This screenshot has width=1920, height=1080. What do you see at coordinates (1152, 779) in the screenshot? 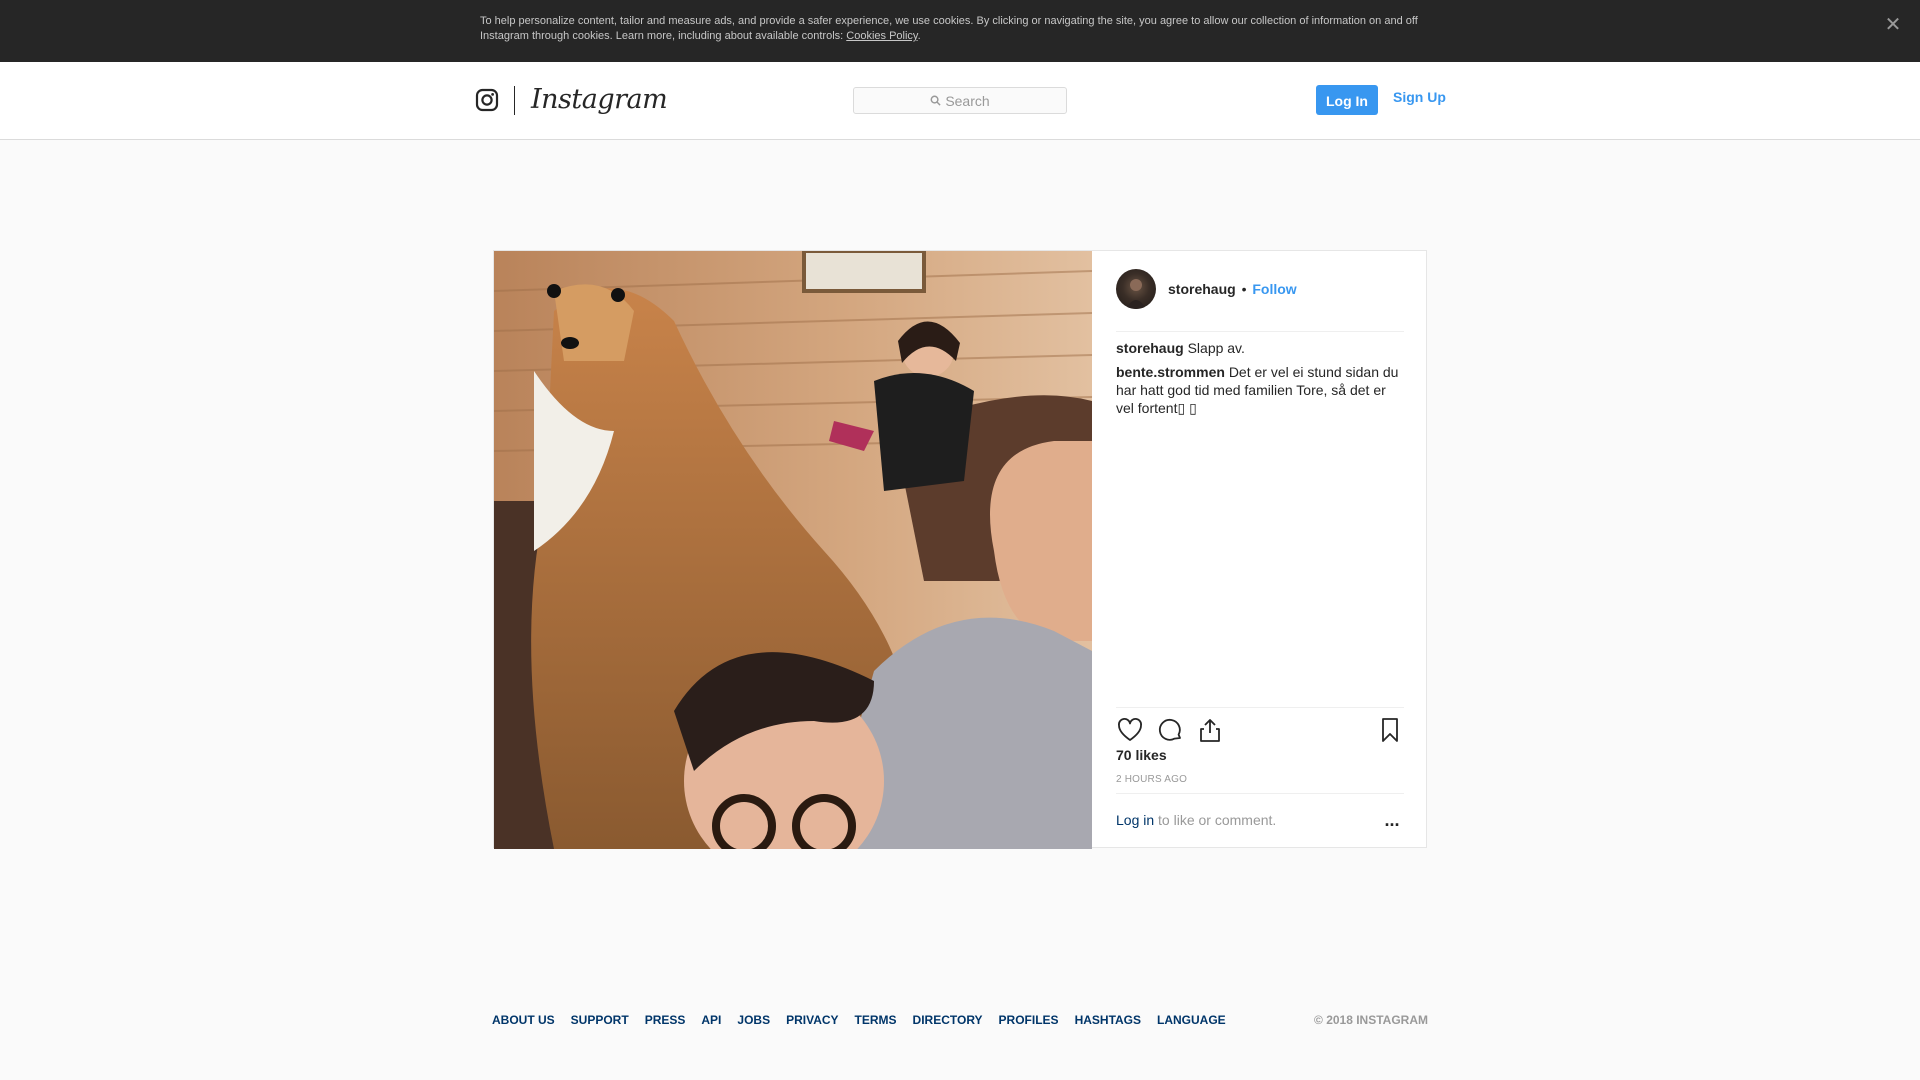
I see `post-timestamp: 2 HOURS AGO` at bounding box center [1152, 779].